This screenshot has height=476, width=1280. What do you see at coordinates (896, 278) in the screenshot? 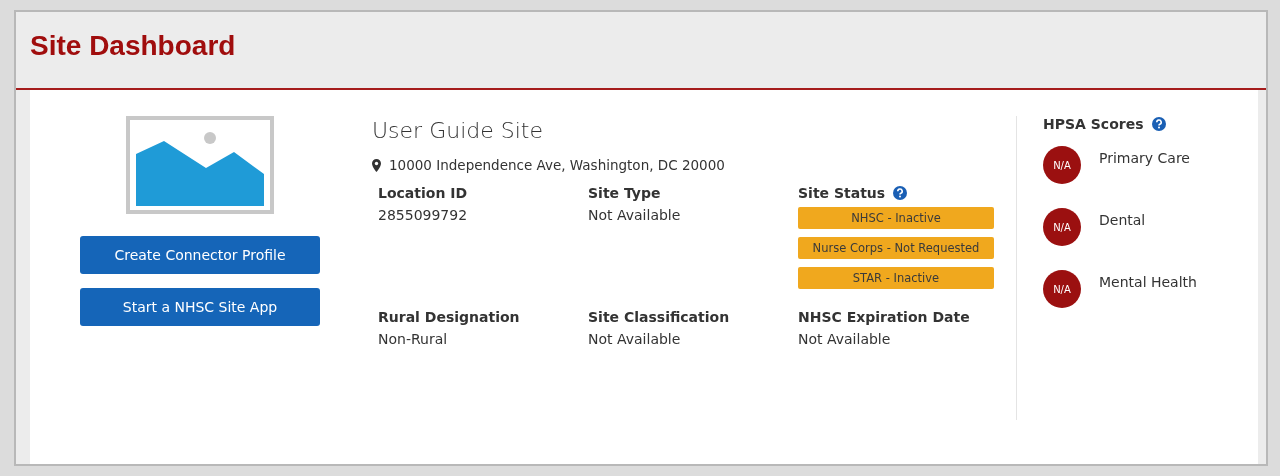
I see `status-badge: STAR - Inactive` at bounding box center [896, 278].